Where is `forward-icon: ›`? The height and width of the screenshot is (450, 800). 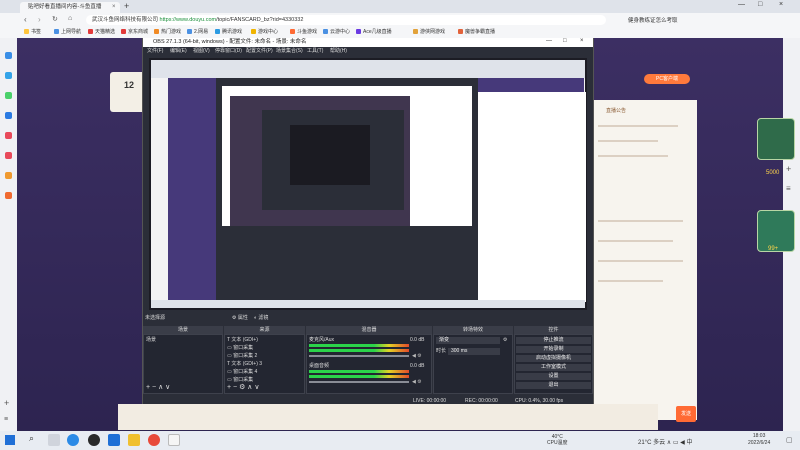
forward-icon: › is located at coordinates (39, 19).